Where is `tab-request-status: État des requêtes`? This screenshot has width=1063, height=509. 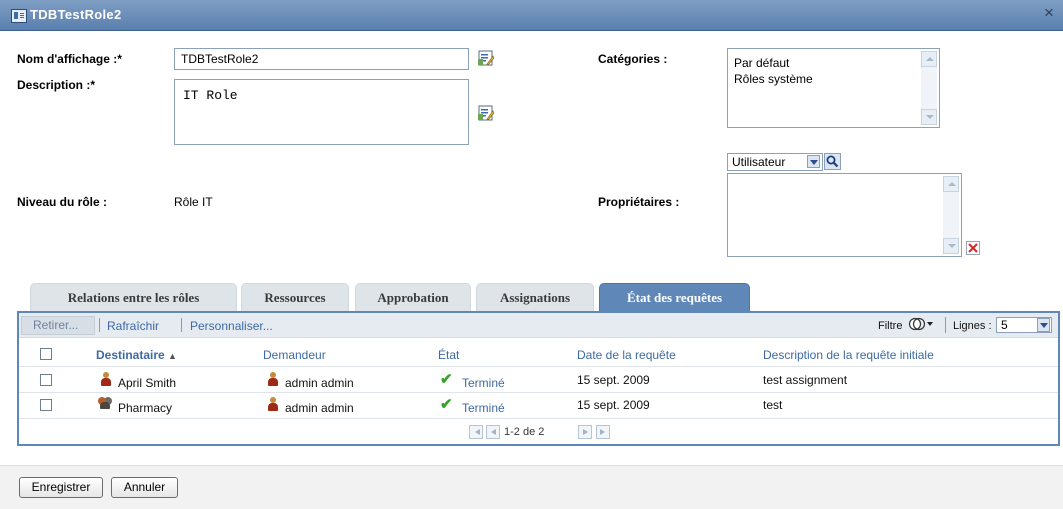
tab-request-status: État des requêtes is located at coordinates (674, 297).